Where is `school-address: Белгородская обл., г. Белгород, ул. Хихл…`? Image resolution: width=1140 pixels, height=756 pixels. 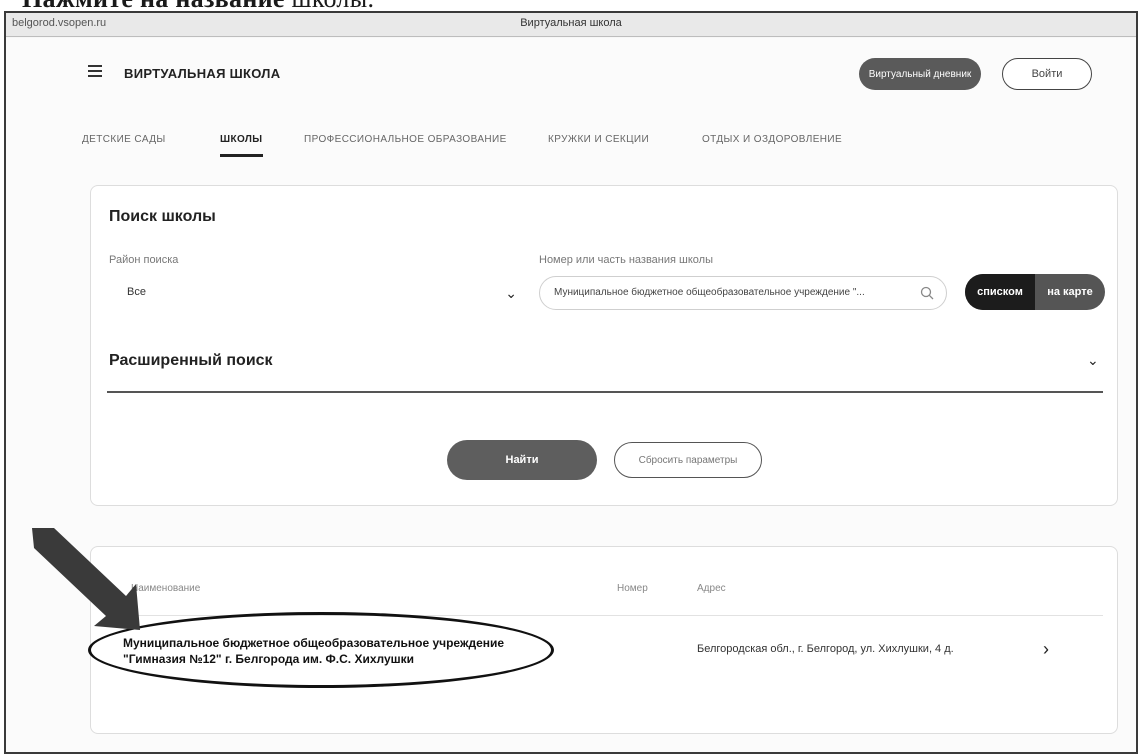
school-address: Белгородская обл., г. Белгород, ул. Хихл… is located at coordinates (825, 649).